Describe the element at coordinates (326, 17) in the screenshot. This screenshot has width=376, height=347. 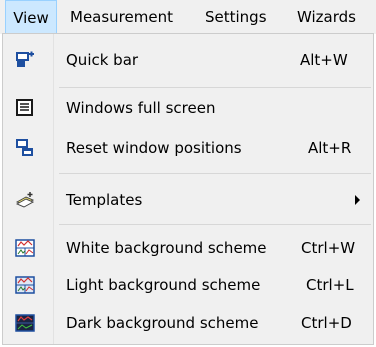
I see `menu-wizards: Wizards` at that location.